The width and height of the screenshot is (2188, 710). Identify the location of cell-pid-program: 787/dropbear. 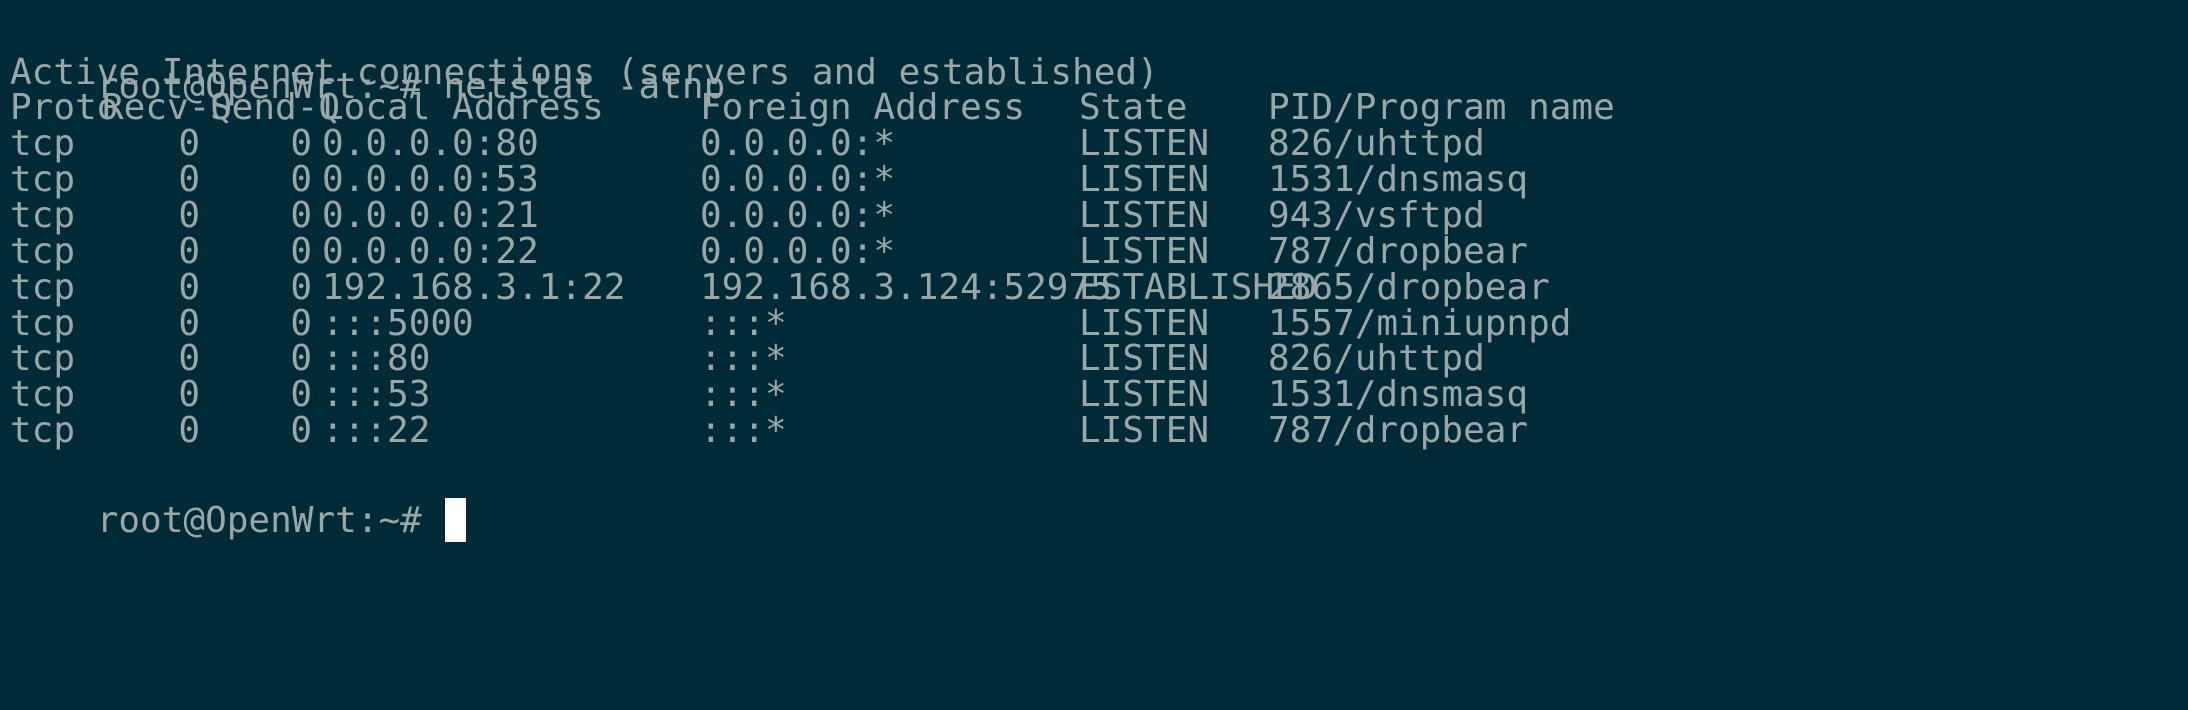
(1398, 431).